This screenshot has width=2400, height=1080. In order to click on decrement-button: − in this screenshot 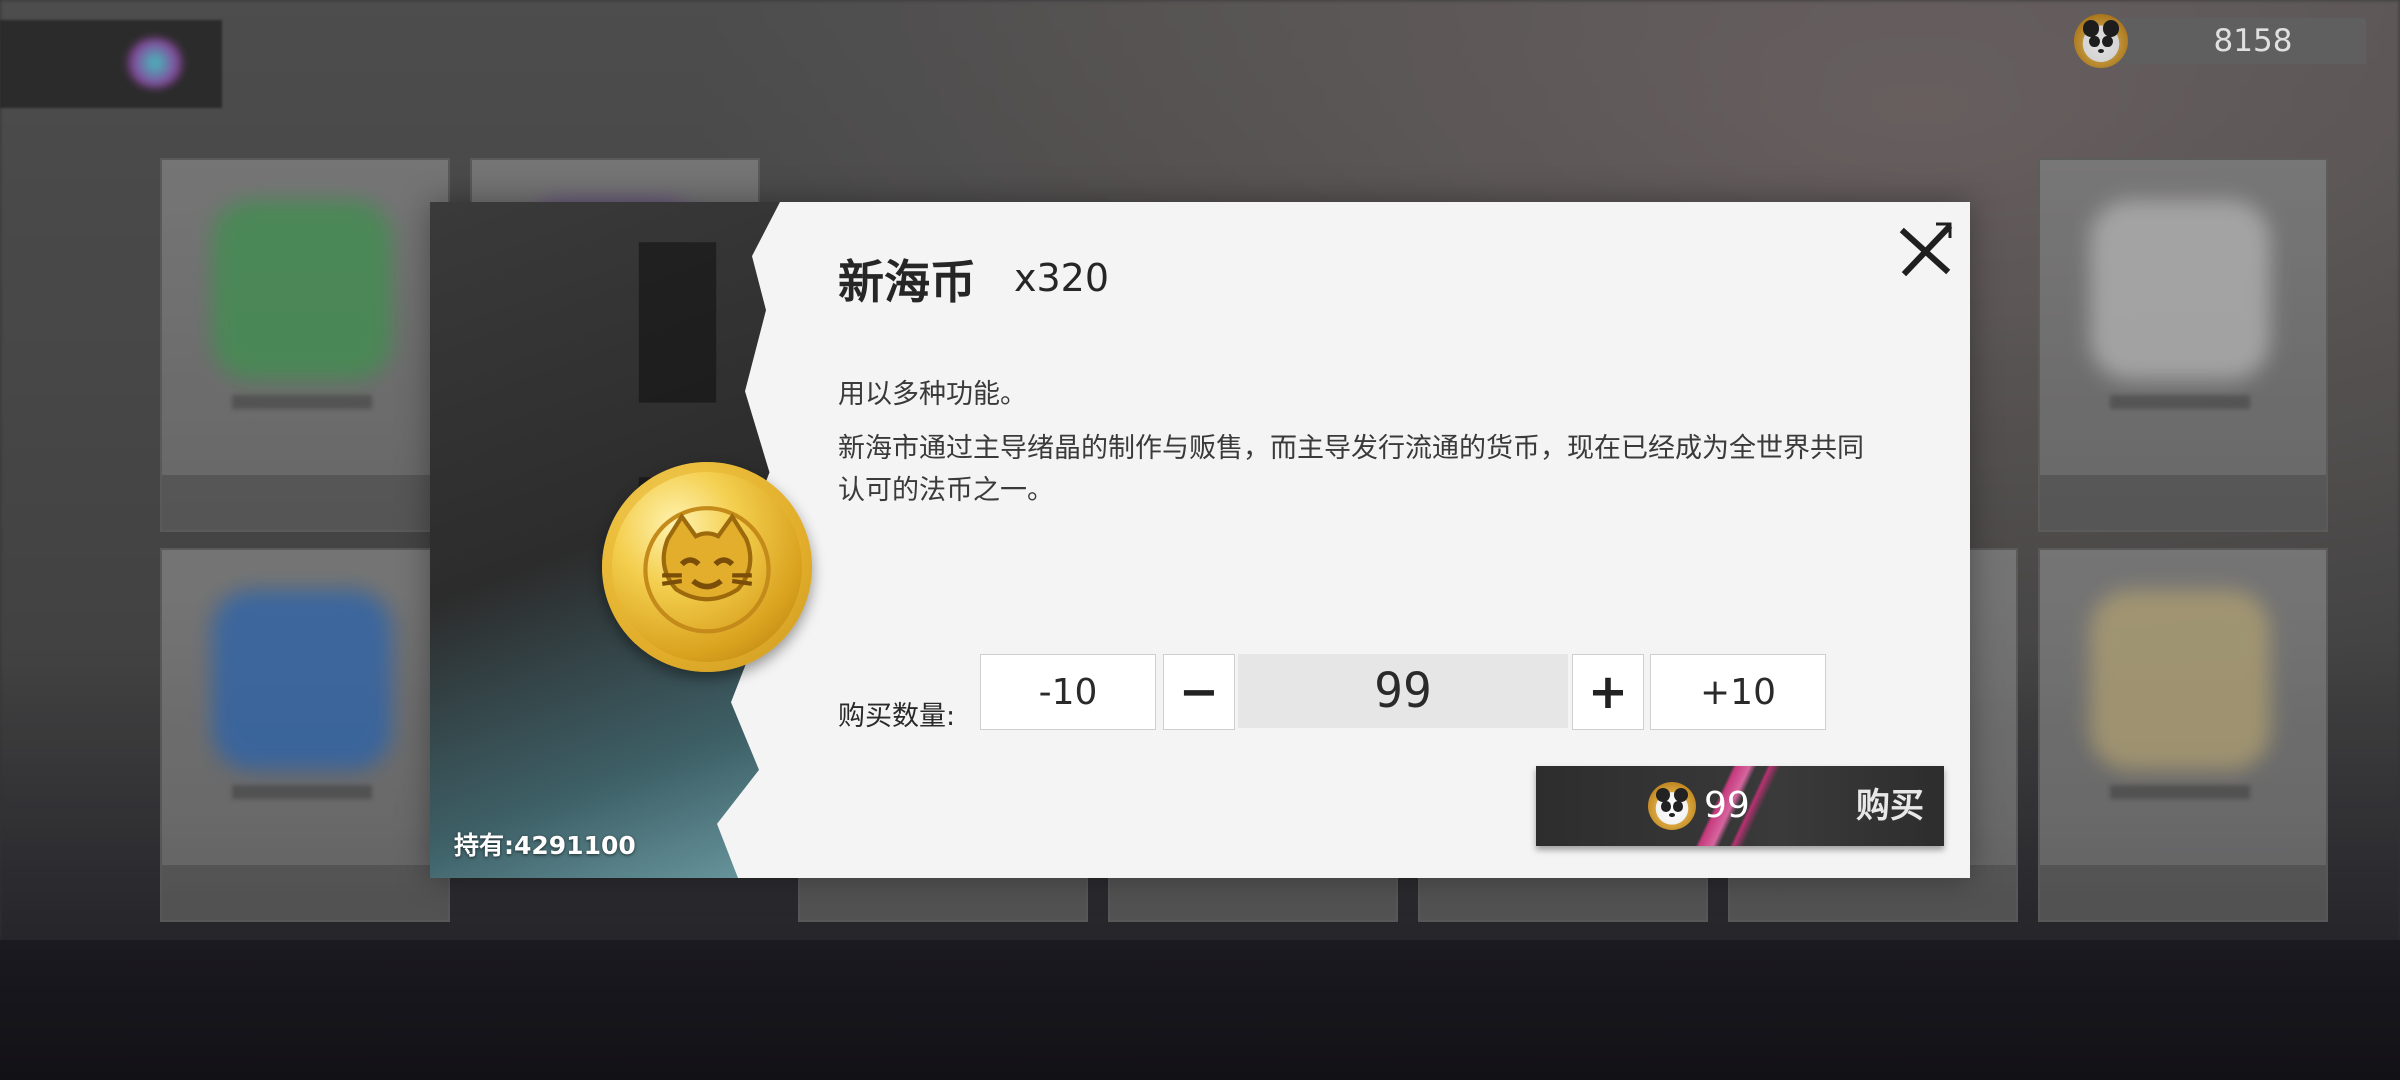, I will do `click(1199, 692)`.